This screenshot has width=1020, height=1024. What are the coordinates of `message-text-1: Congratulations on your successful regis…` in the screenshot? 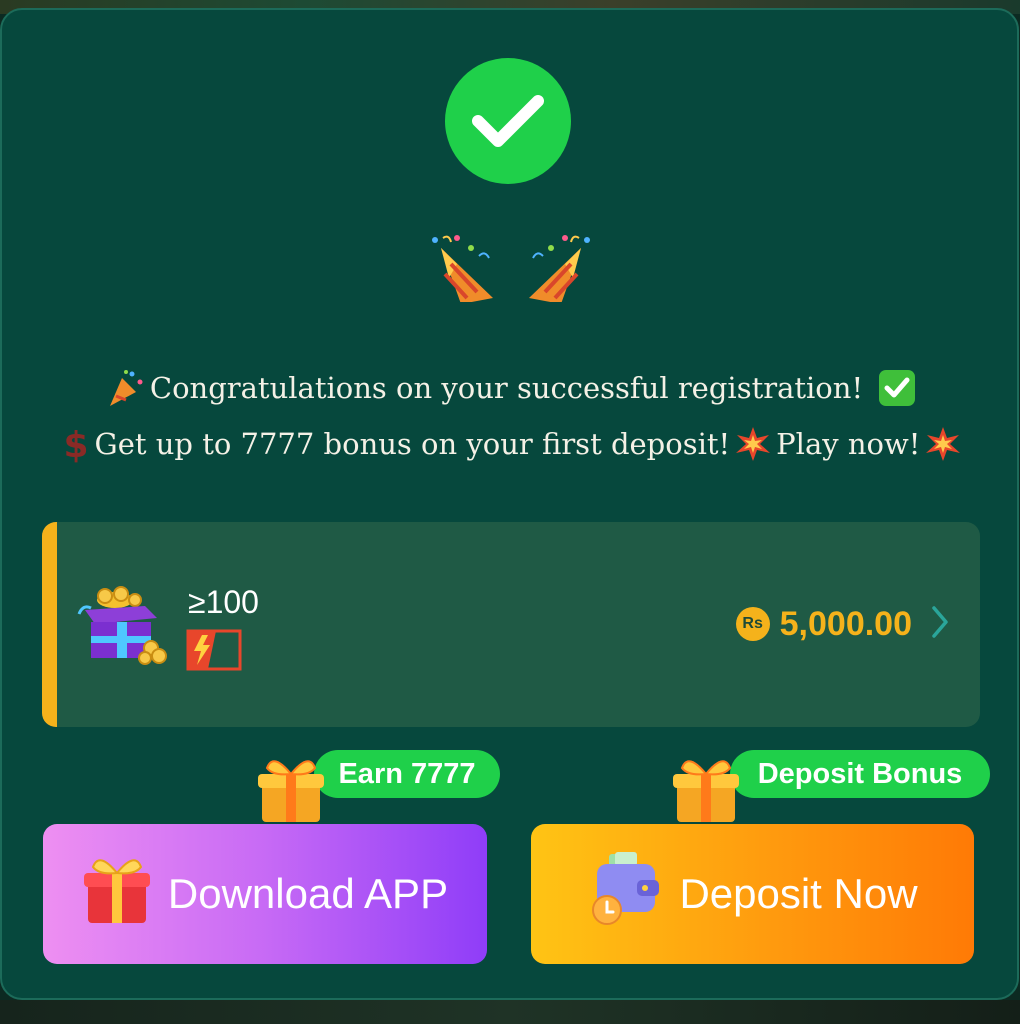 It's located at (506, 388).